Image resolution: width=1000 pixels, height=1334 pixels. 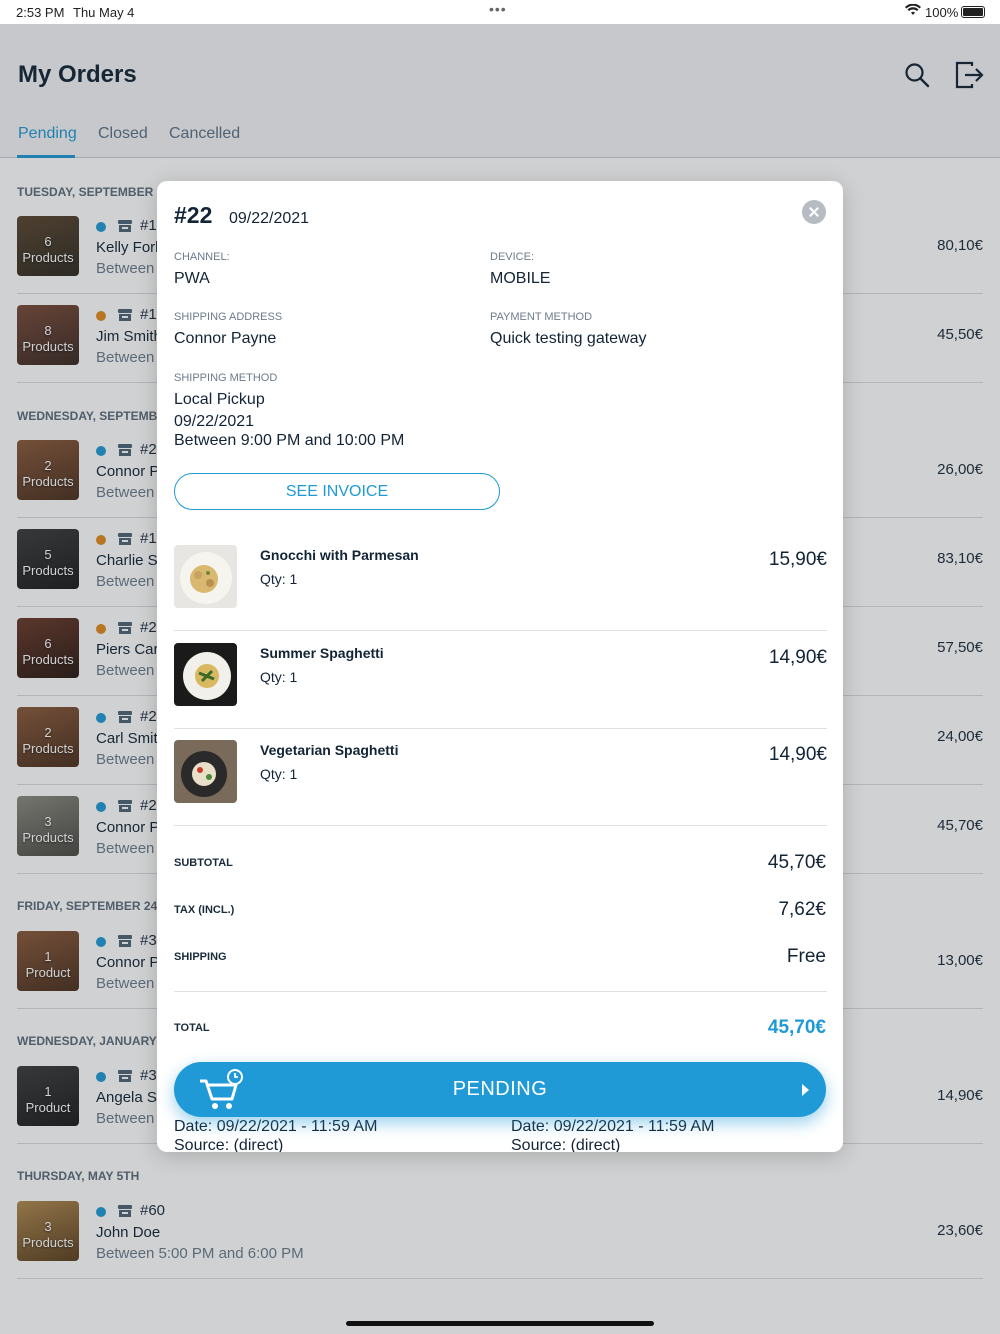 What do you see at coordinates (796, 862) in the screenshot?
I see `subtotal-value: 45,70€` at bounding box center [796, 862].